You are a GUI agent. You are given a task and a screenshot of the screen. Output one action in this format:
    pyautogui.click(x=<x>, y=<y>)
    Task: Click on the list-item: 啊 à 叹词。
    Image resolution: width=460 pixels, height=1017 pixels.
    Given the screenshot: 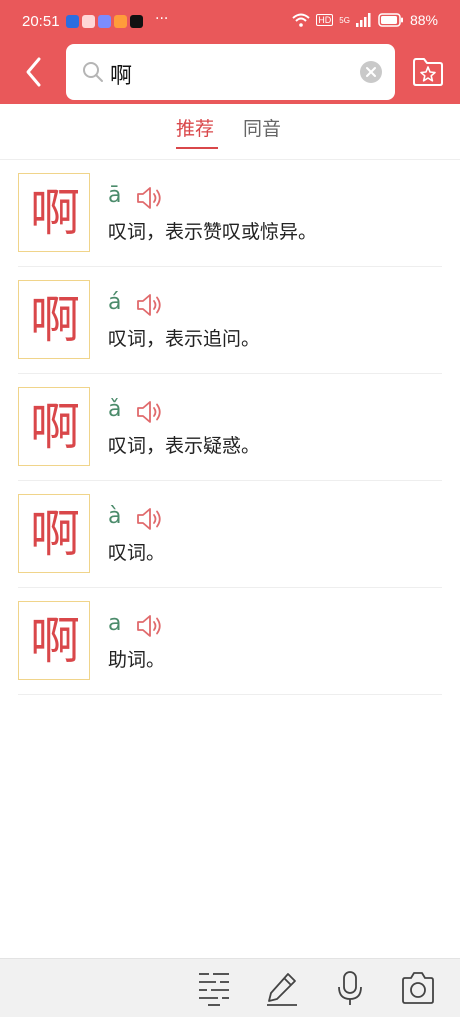 What is the action you would take?
    pyautogui.click(x=230, y=534)
    